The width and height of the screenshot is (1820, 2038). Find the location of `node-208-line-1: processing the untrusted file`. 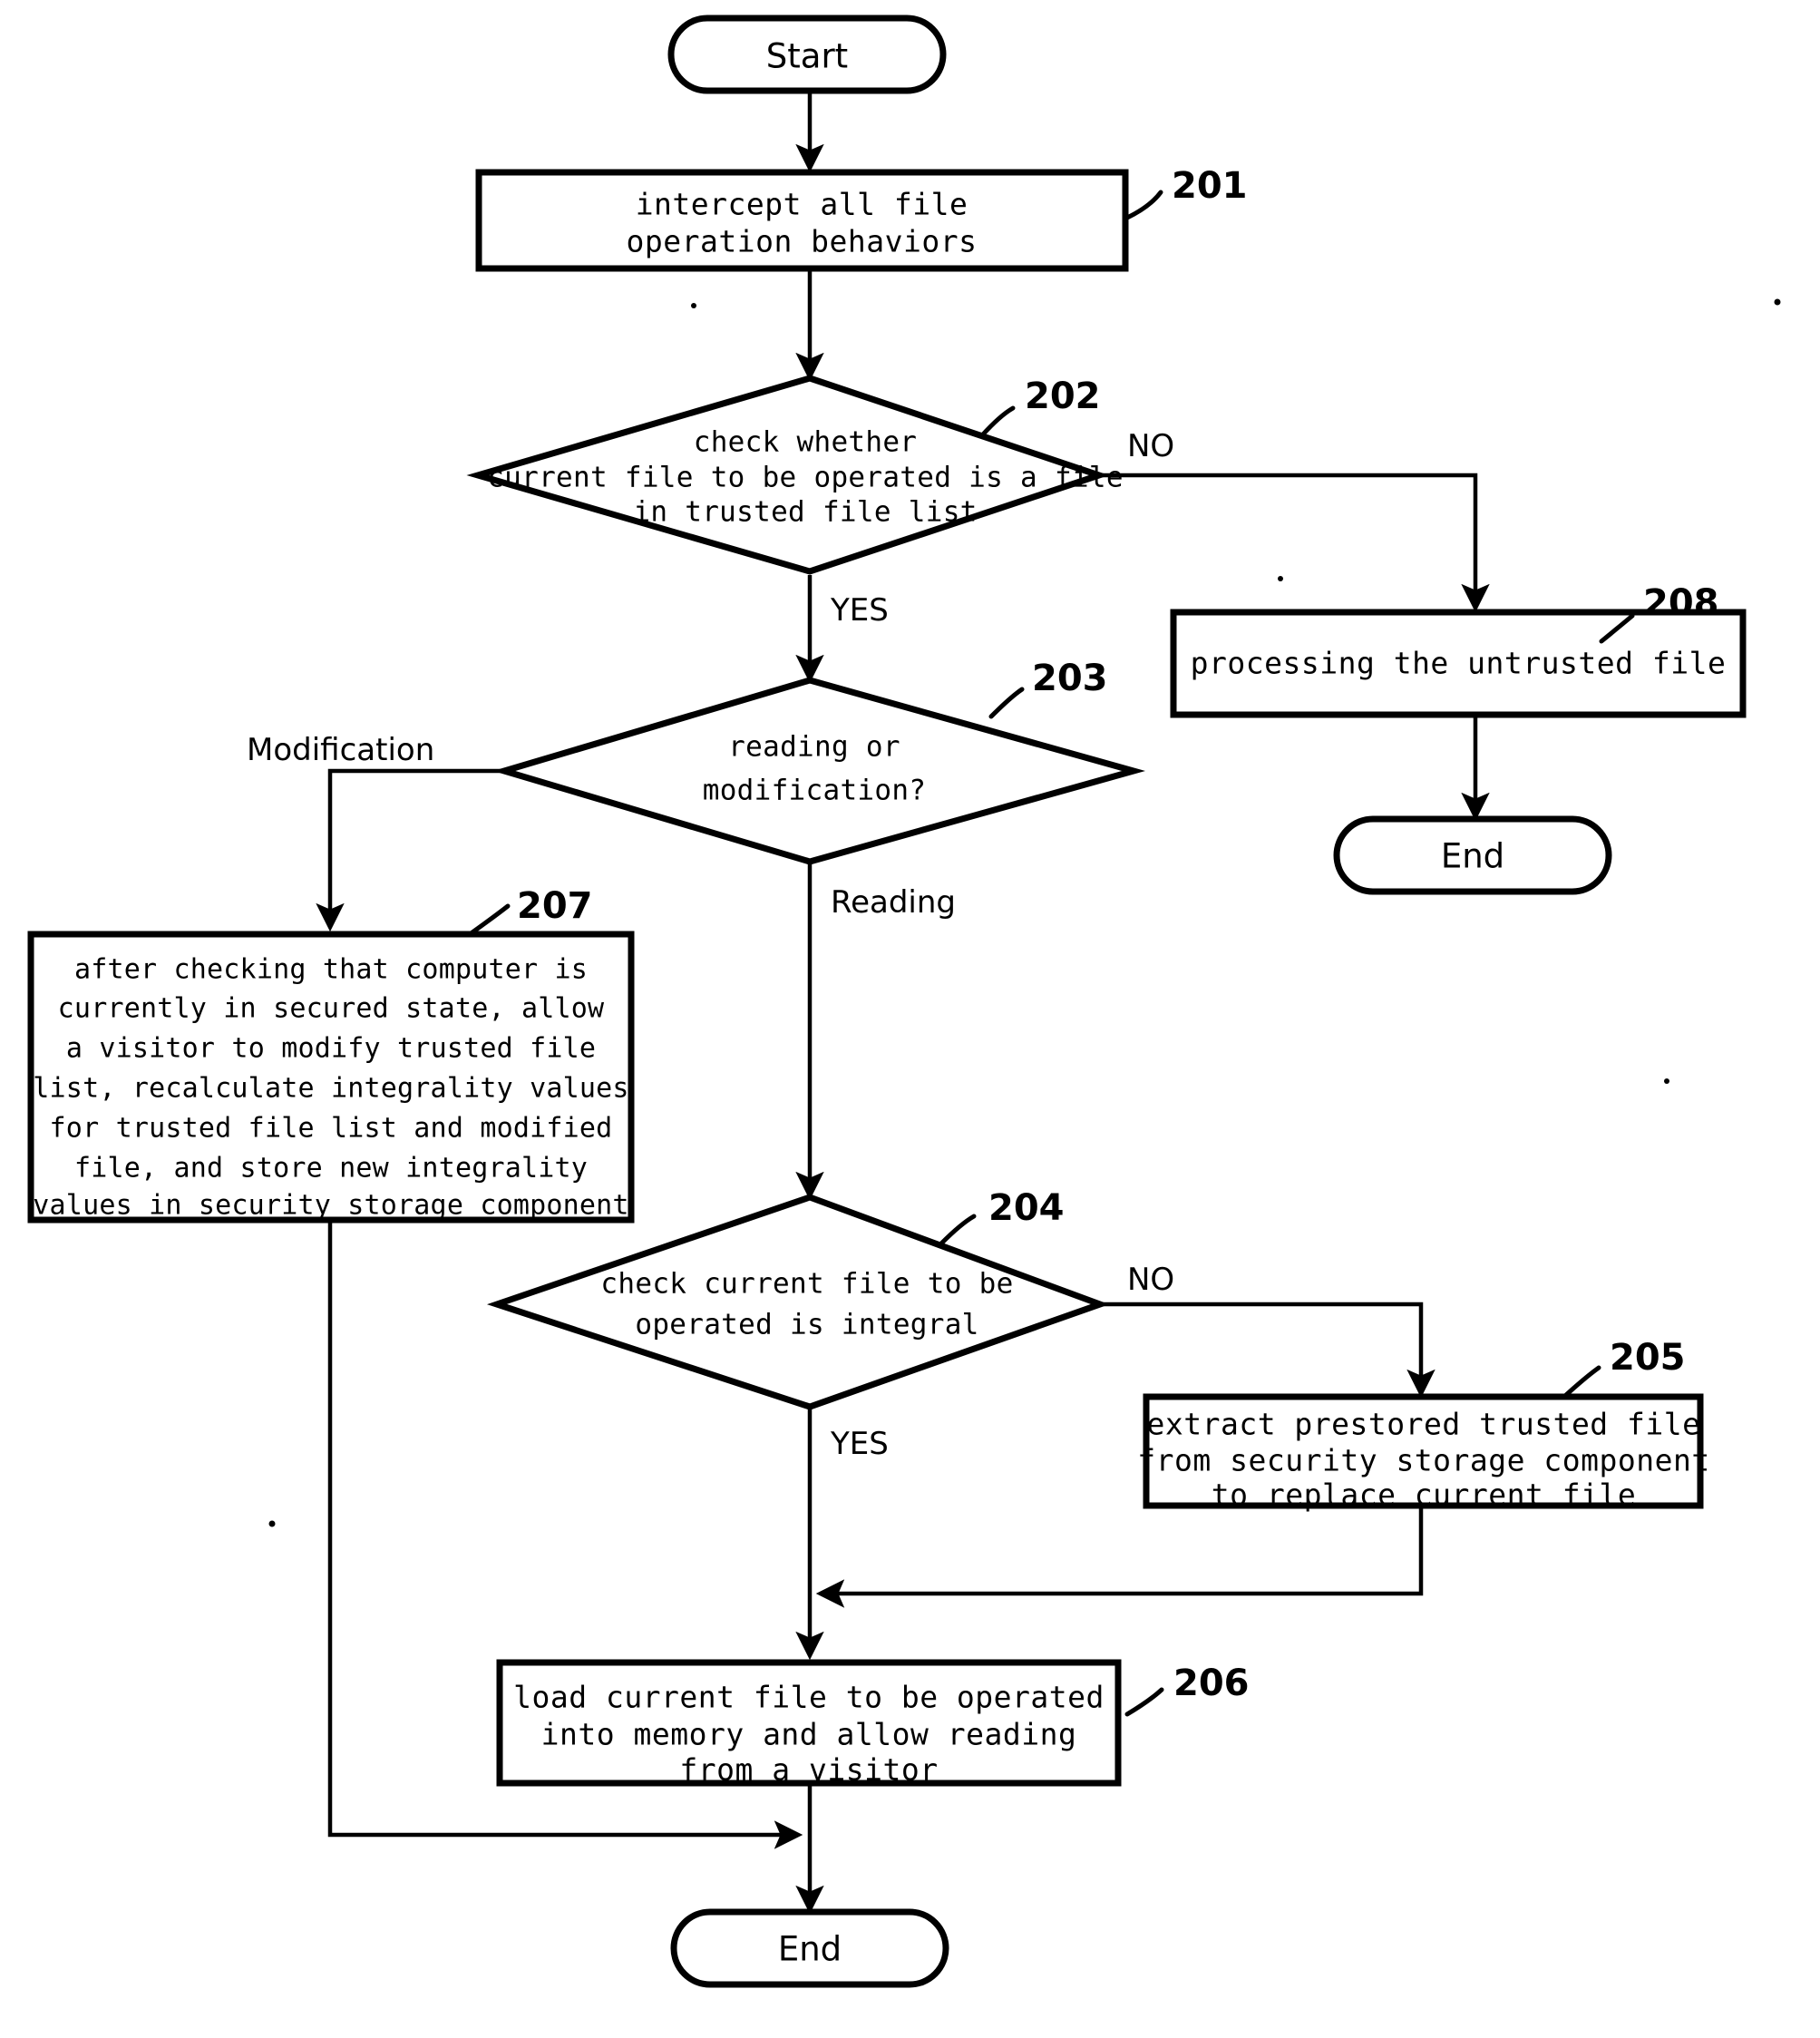

node-208-line-1: processing the untrusted file is located at coordinates (1459, 663).